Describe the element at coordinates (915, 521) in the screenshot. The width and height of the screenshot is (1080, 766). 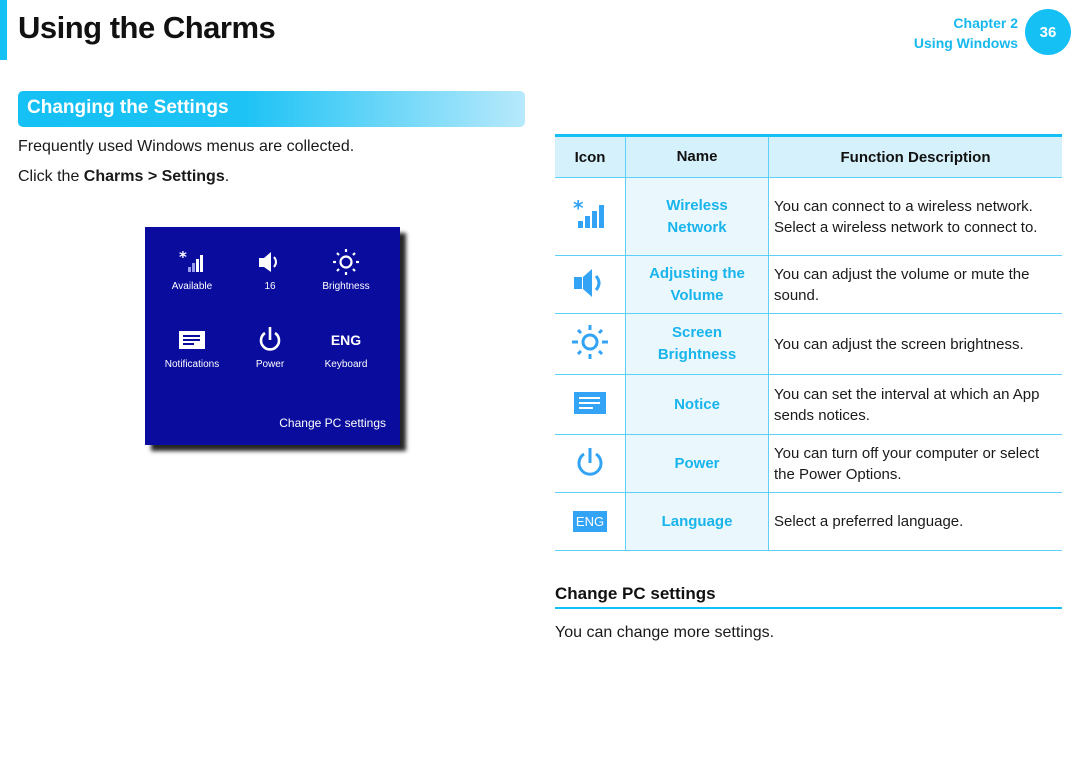
I see `row-description: Select a preferred language.` at that location.